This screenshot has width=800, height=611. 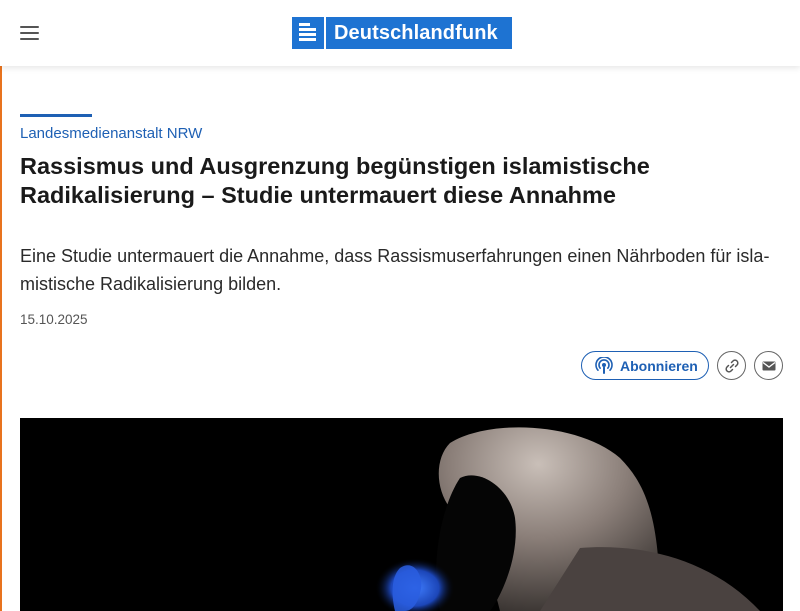 What do you see at coordinates (30, 33) in the screenshot?
I see `hamburger-menu-icon` at bounding box center [30, 33].